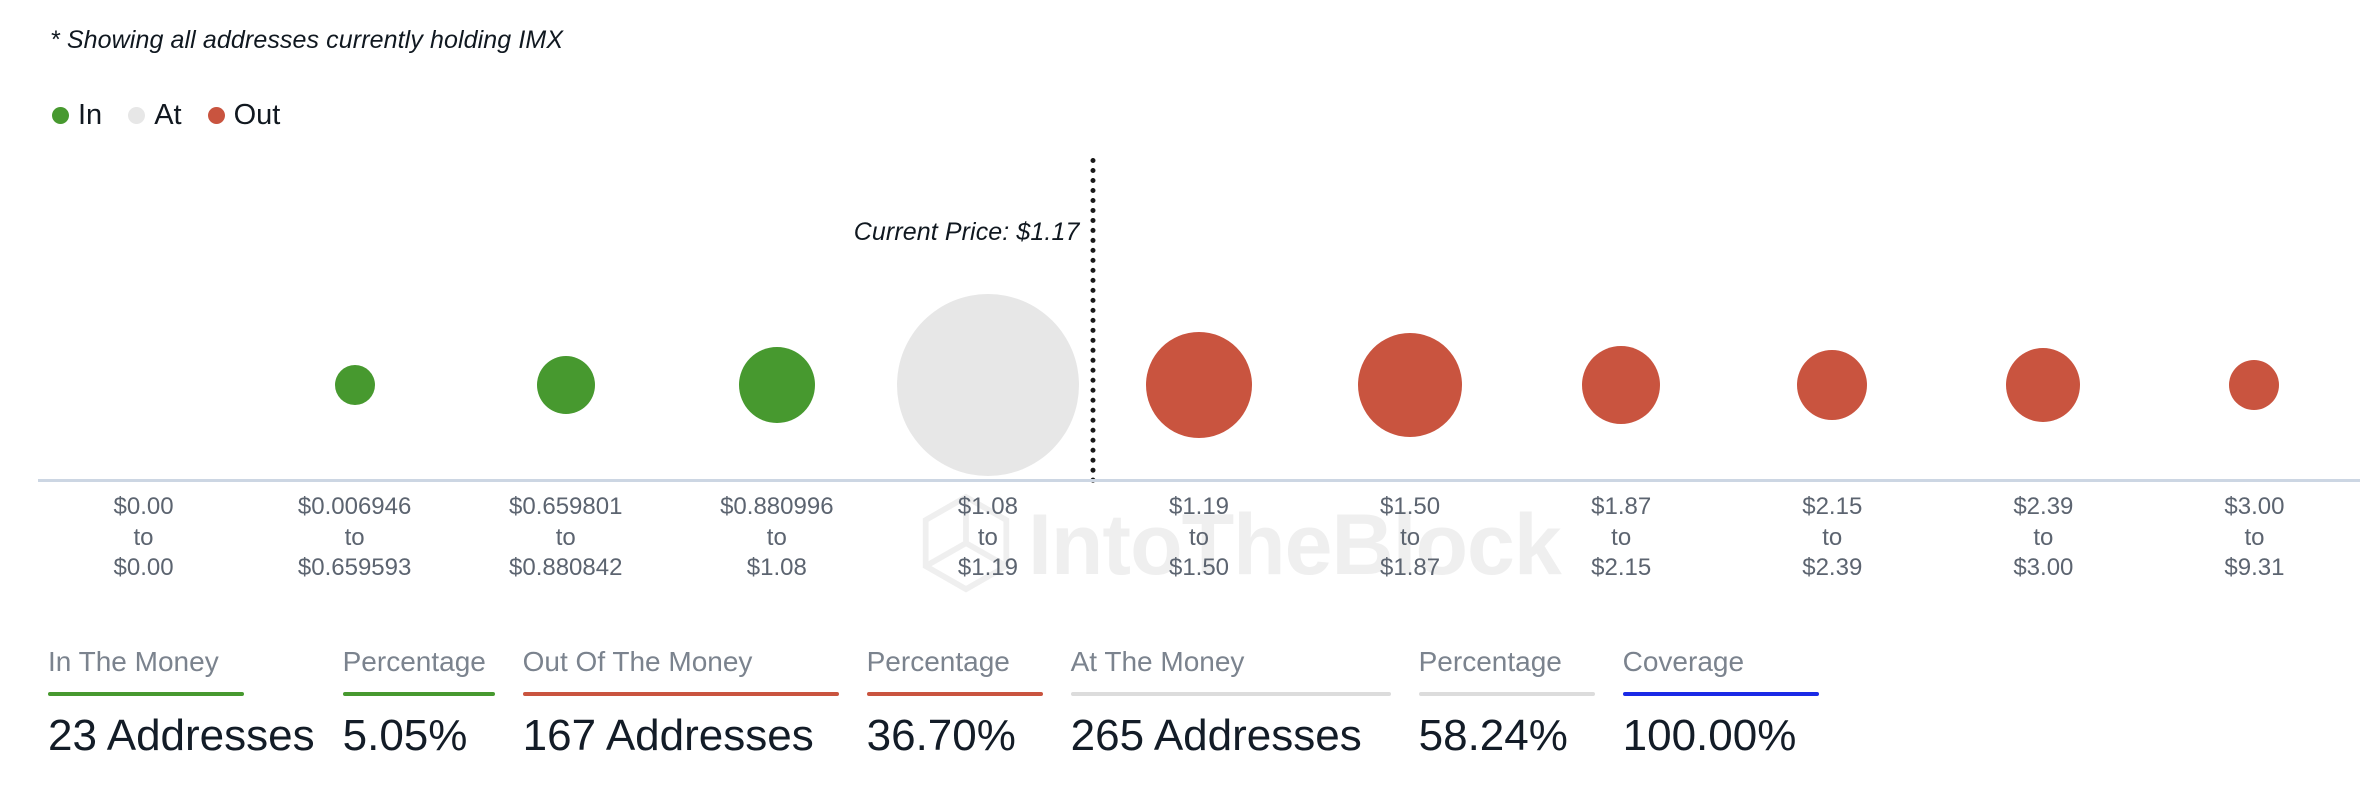 This screenshot has width=2368, height=792. I want to click on legend-item-in: In, so click(77, 114).